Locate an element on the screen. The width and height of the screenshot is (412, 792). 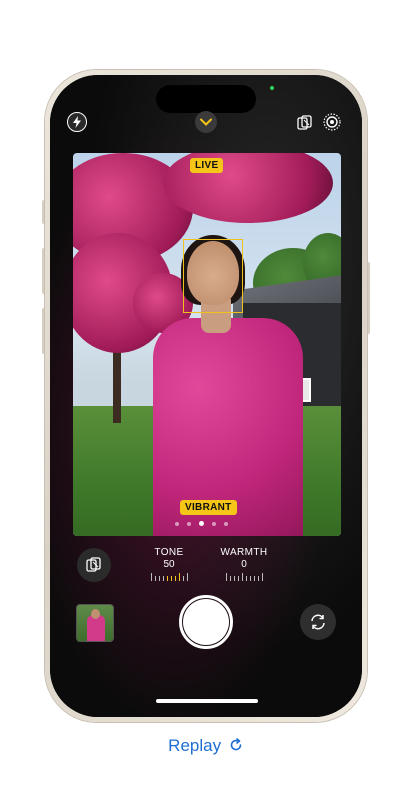
flash-icon is located at coordinates (77, 122).